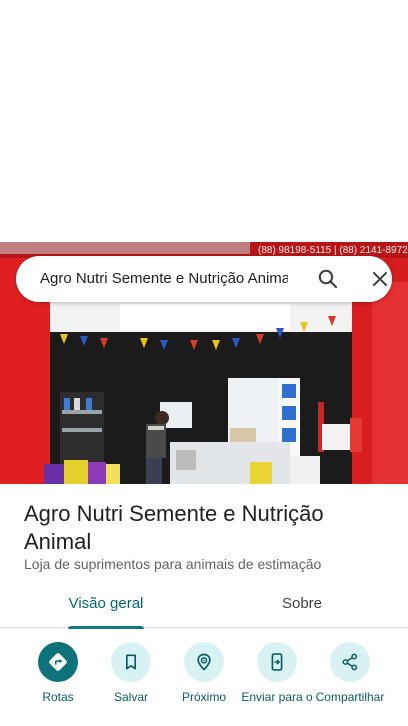 The width and height of the screenshot is (408, 726). Describe the element at coordinates (277, 697) in the screenshot. I see `send-to-phone-label: Enviar para o` at that location.